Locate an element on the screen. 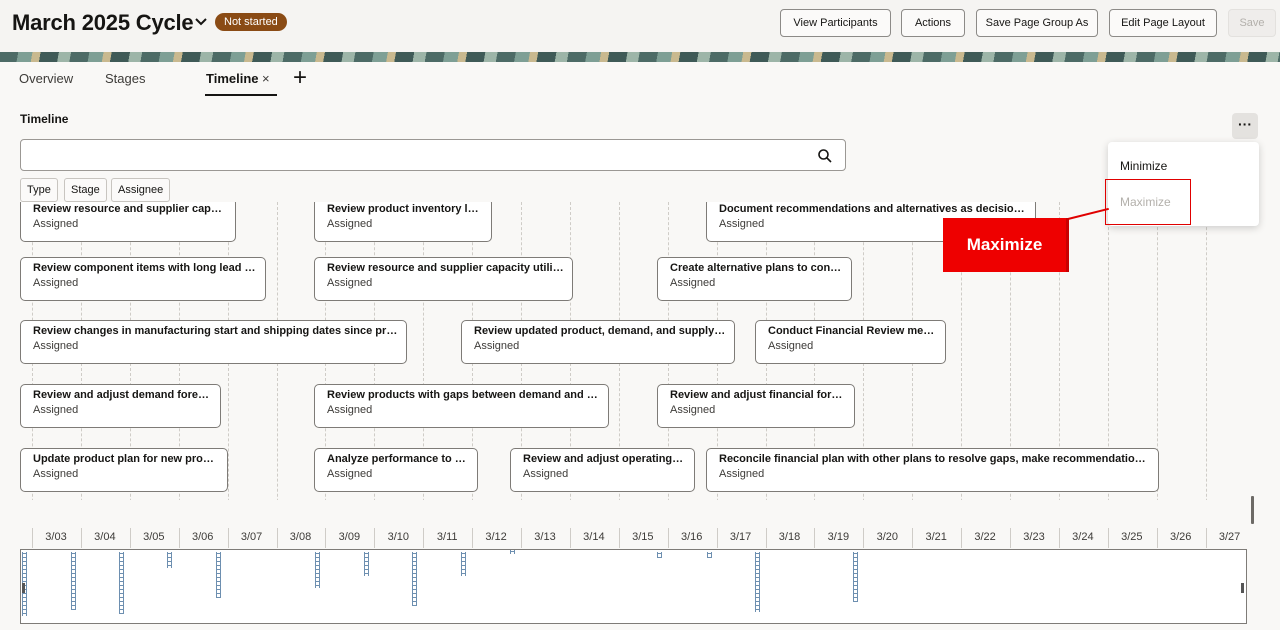 This screenshot has width=1280, height=630. search-input is located at coordinates (433, 155).